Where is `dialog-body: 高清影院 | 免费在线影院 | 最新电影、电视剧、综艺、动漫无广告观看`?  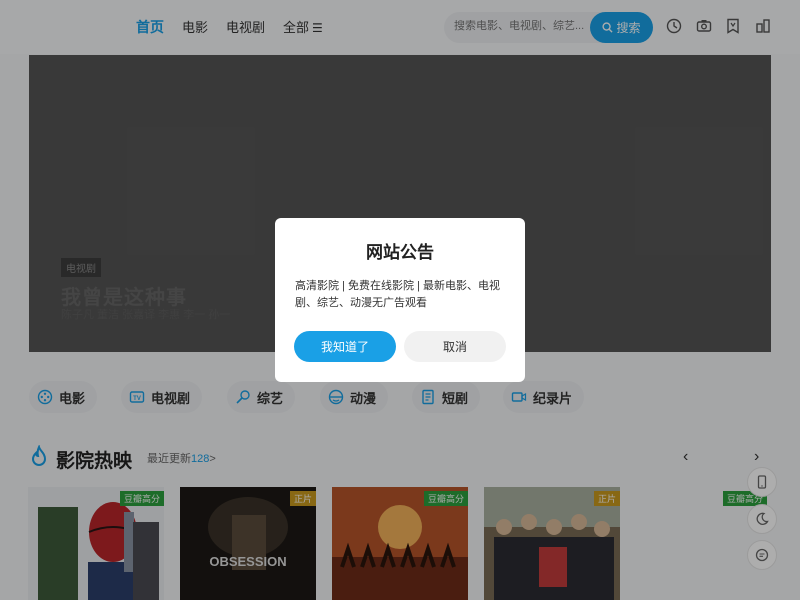
dialog-body: 高清影院 | 免费在线影院 | 最新电影、电视剧、综艺、动漫无广告观看 is located at coordinates (397, 294).